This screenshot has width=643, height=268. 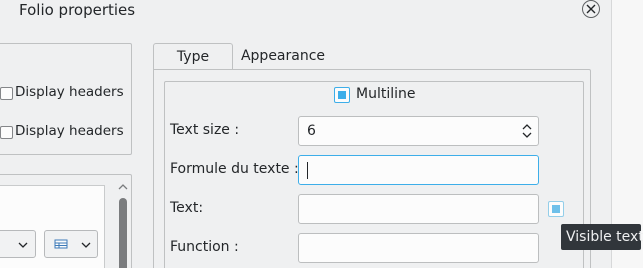 I want to click on title-bar: Folio properties, so click(x=306, y=12).